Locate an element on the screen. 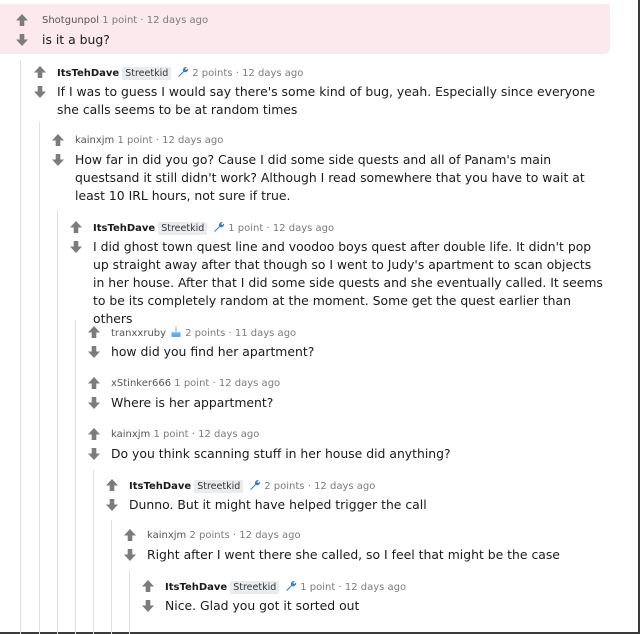 This screenshot has height=634, width=640. username: tranxxruby is located at coordinates (138, 333).